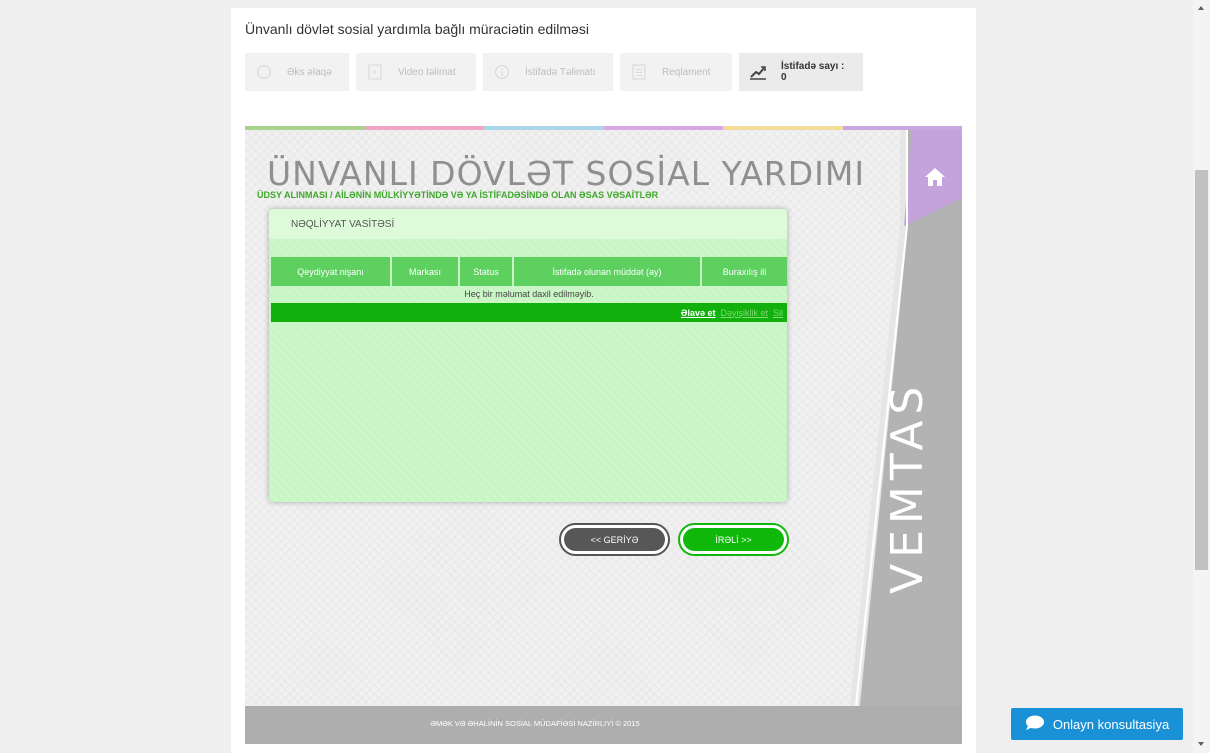  What do you see at coordinates (427, 72) in the screenshot?
I see `video-tutorial-label: Video təlimat` at bounding box center [427, 72].